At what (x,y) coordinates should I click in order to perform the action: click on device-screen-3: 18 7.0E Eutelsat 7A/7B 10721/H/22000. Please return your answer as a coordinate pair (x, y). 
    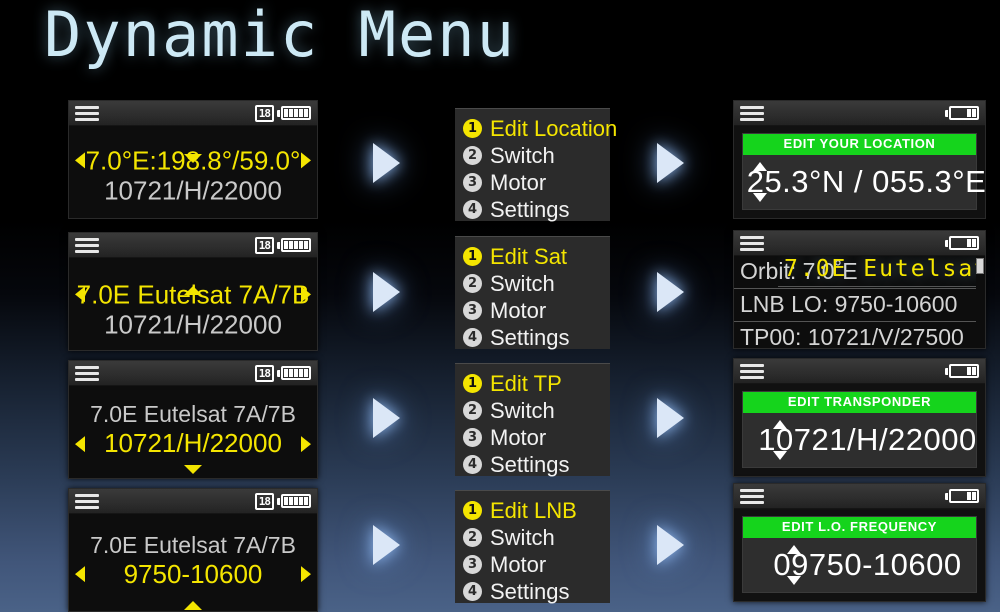
    Looking at the image, I should click on (193, 419).